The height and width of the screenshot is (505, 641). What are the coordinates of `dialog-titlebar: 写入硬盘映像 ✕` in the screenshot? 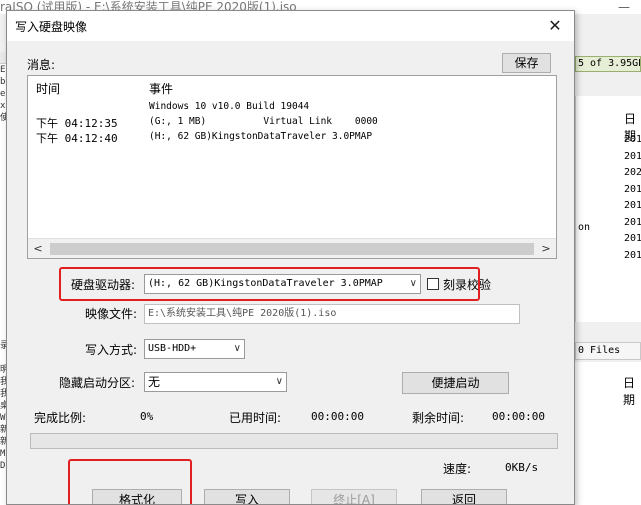 It's located at (290, 26).